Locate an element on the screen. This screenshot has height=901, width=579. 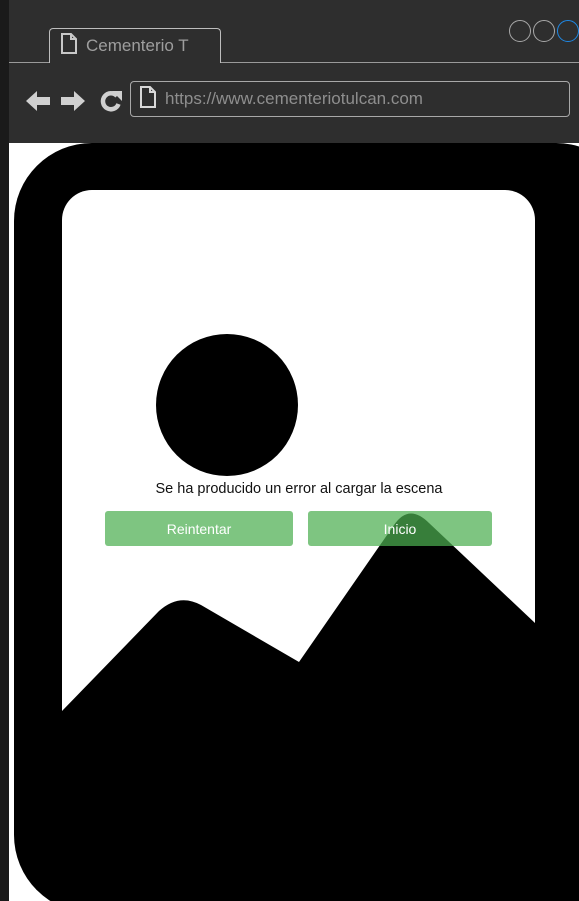
arrow-right-icon is located at coordinates (73, 103).